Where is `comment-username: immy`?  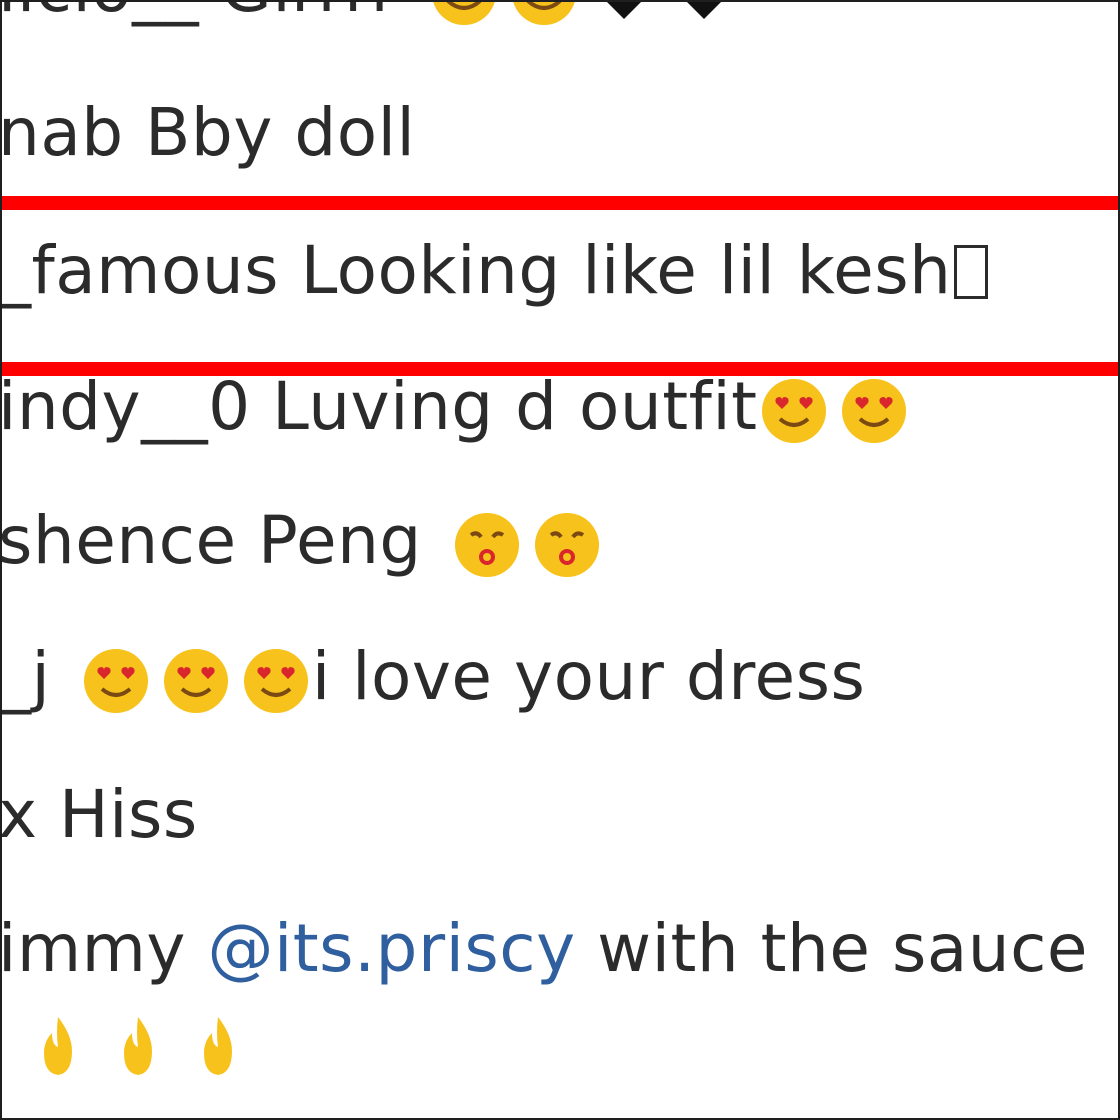 comment-username: immy is located at coordinates (93, 948).